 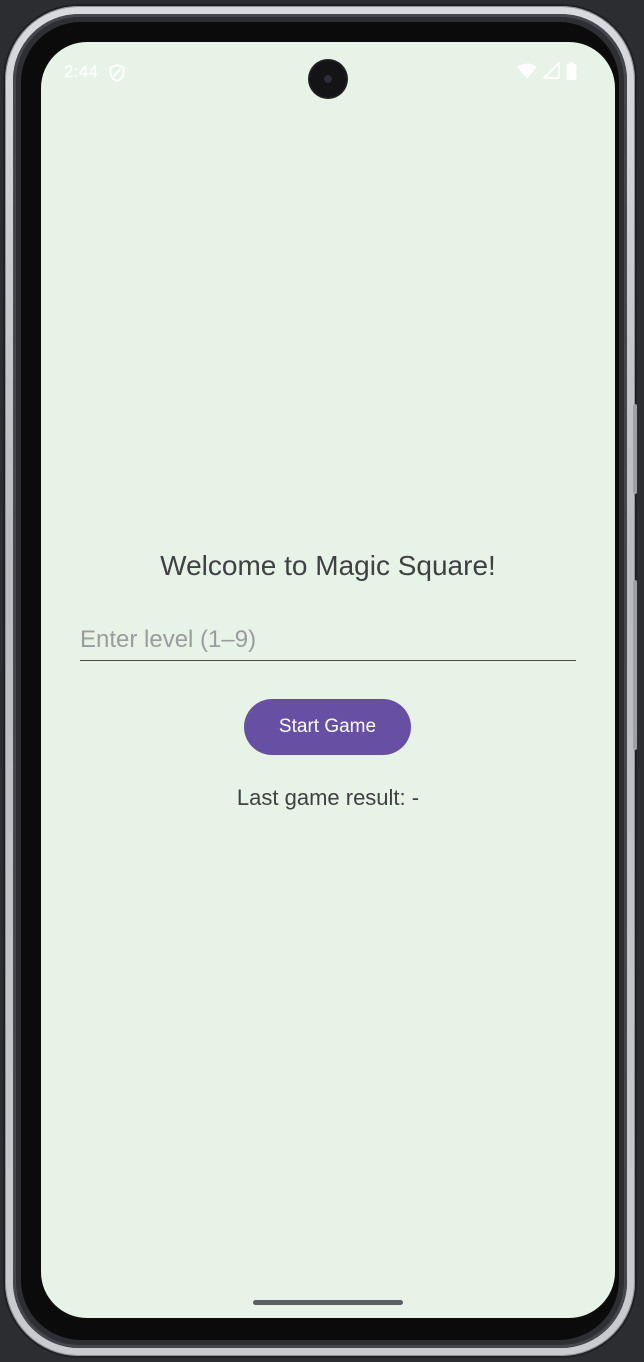 I want to click on home-indicator, so click(x=328, y=1302).